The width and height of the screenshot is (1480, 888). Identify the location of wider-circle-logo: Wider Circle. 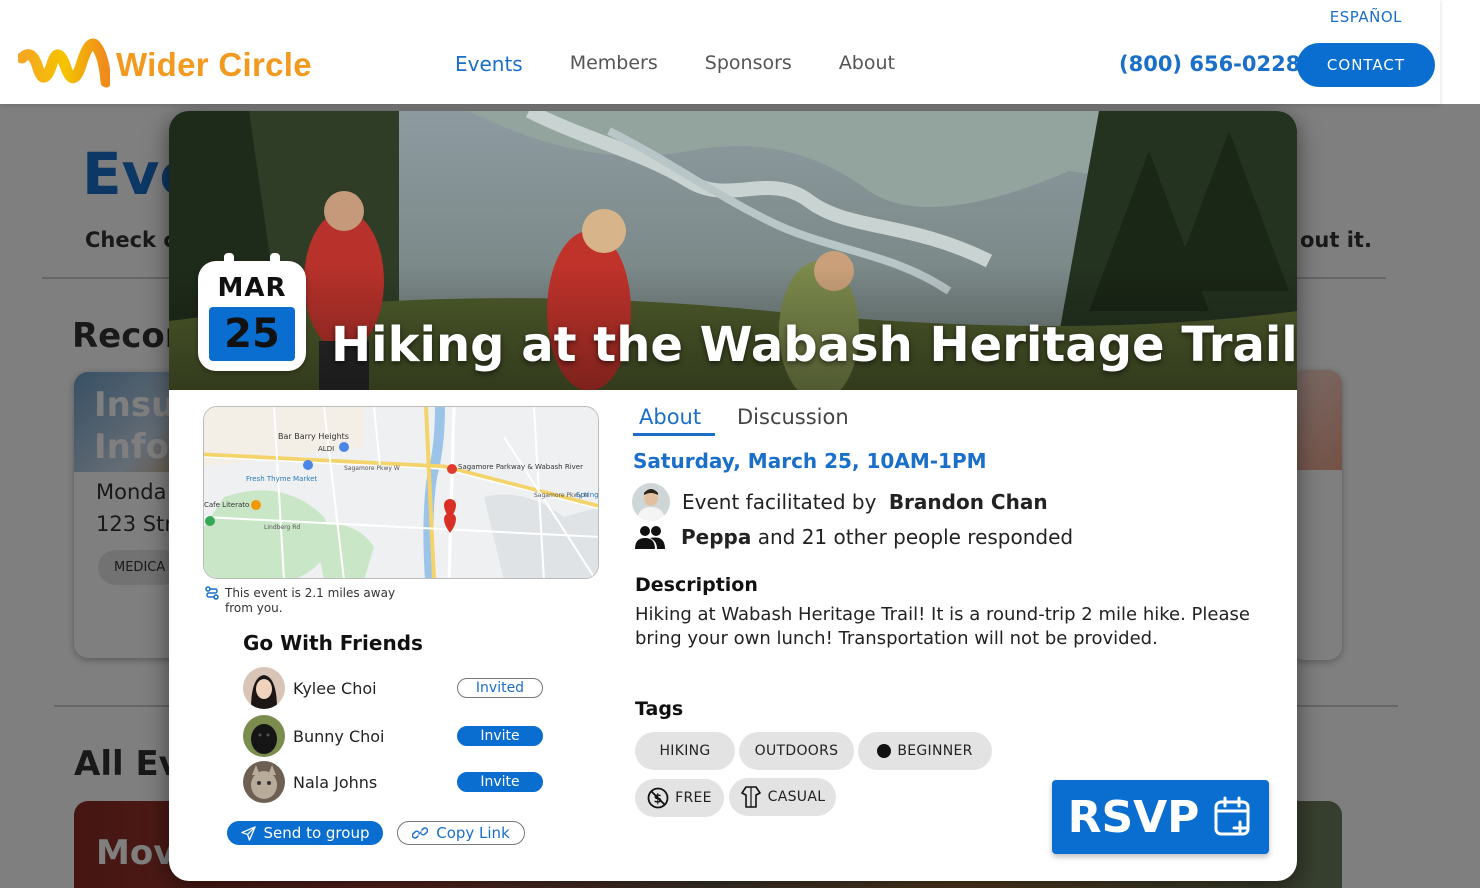
(165, 65).